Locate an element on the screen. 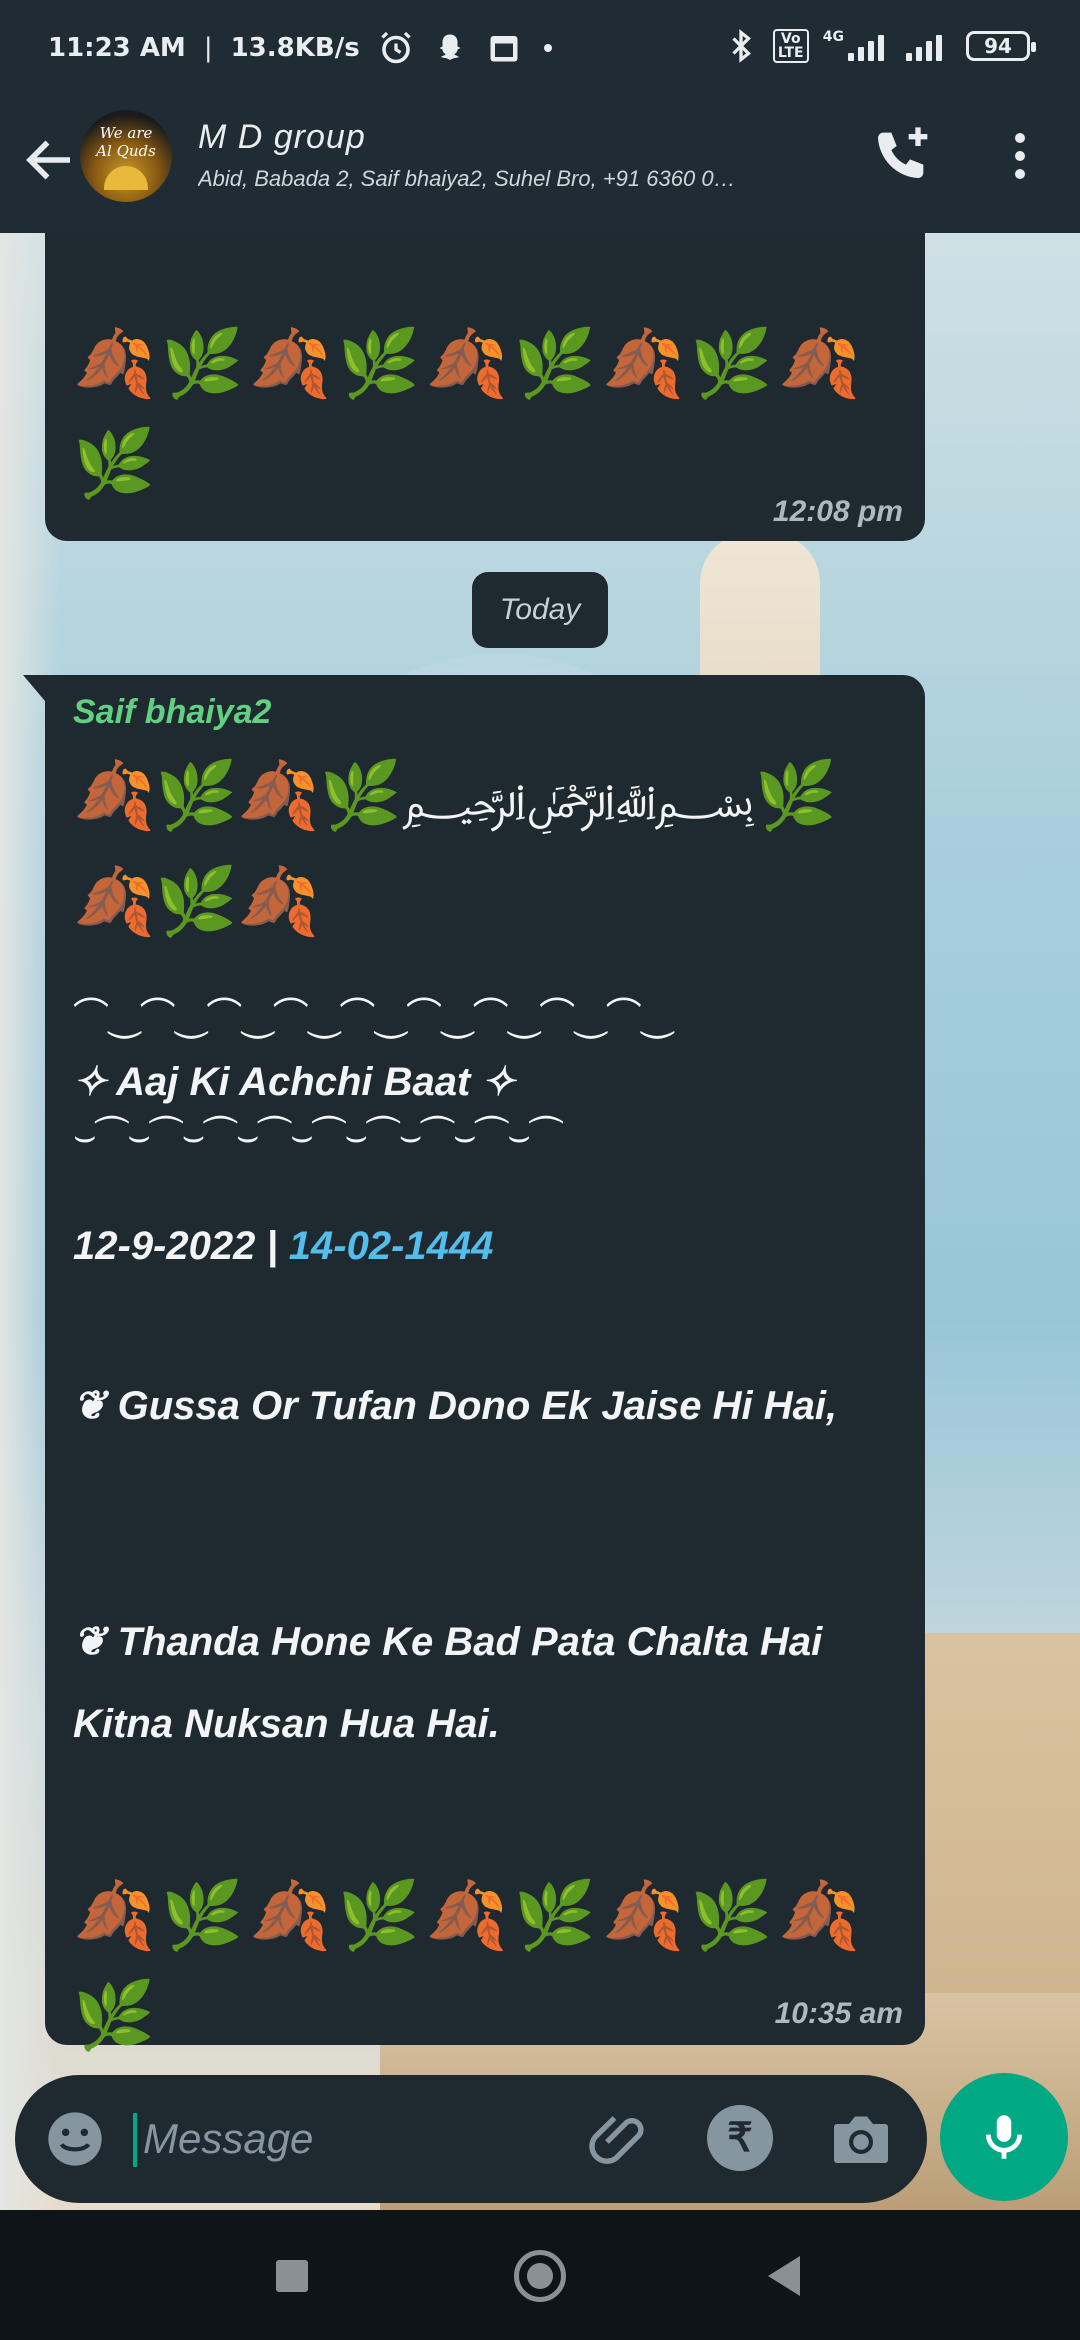  overflow-menu-icon is located at coordinates (1020, 156).